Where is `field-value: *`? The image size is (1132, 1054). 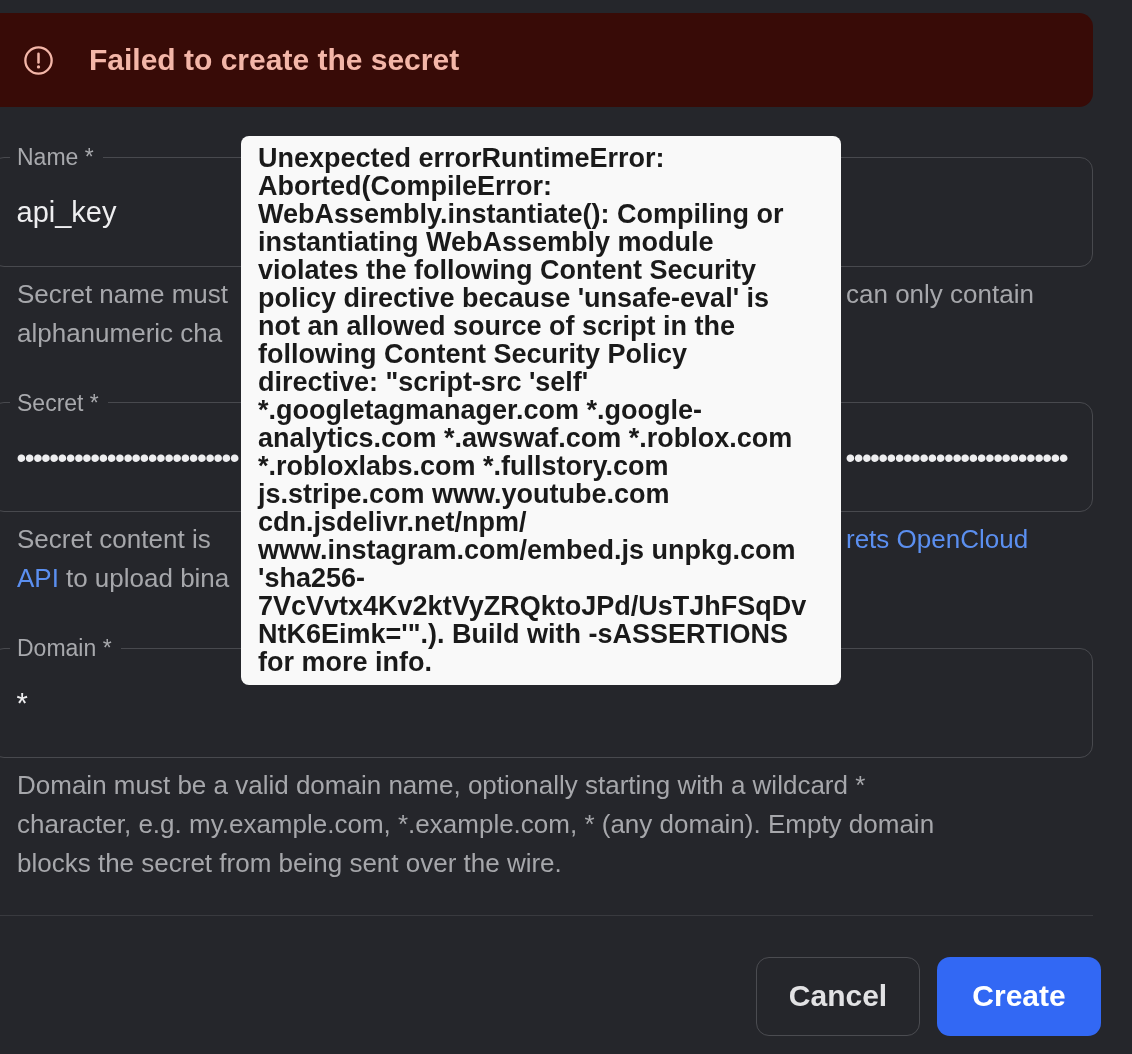
field-value: * is located at coordinates (22, 703).